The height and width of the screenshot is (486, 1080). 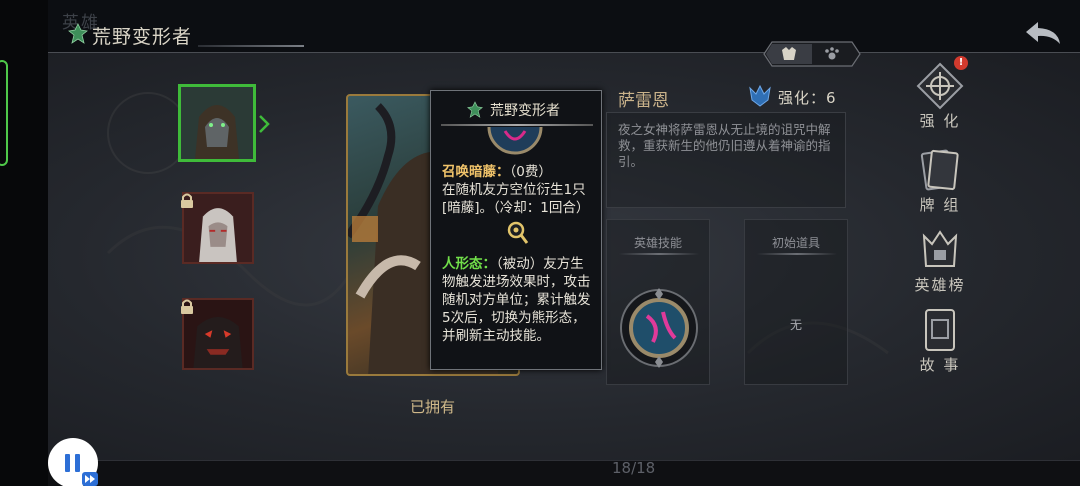 I want to click on tooltip-divider, so click(x=517, y=125).